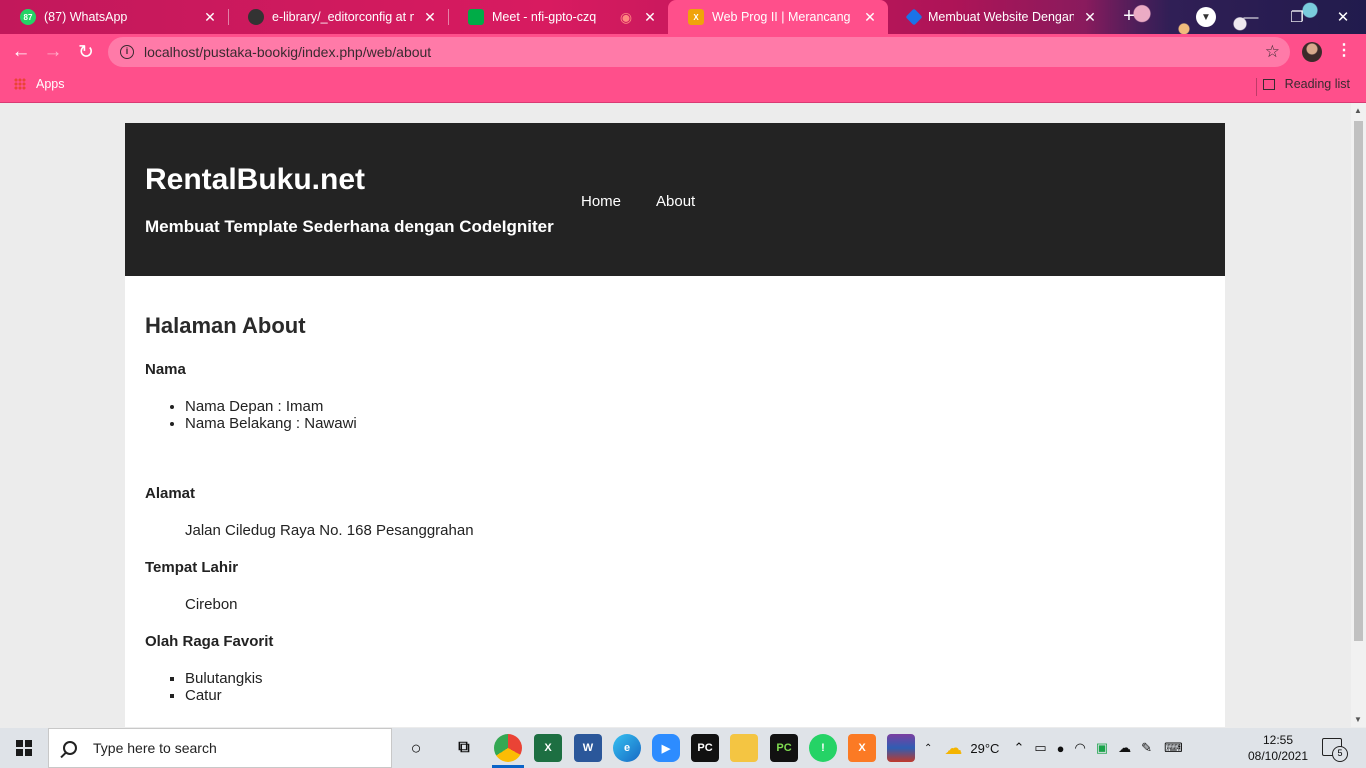 This screenshot has height=768, width=1366. What do you see at coordinates (343, 17) in the screenshot?
I see `tab-title: e-library/_editorconfig at ma` at bounding box center [343, 17].